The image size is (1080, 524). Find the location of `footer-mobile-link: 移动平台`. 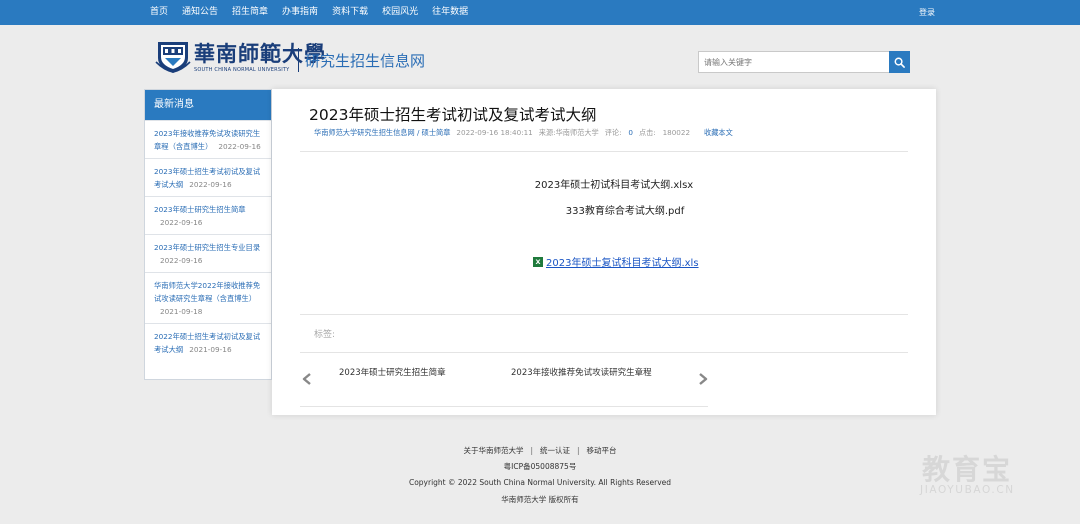

footer-mobile-link: 移动平台 is located at coordinates (602, 450).